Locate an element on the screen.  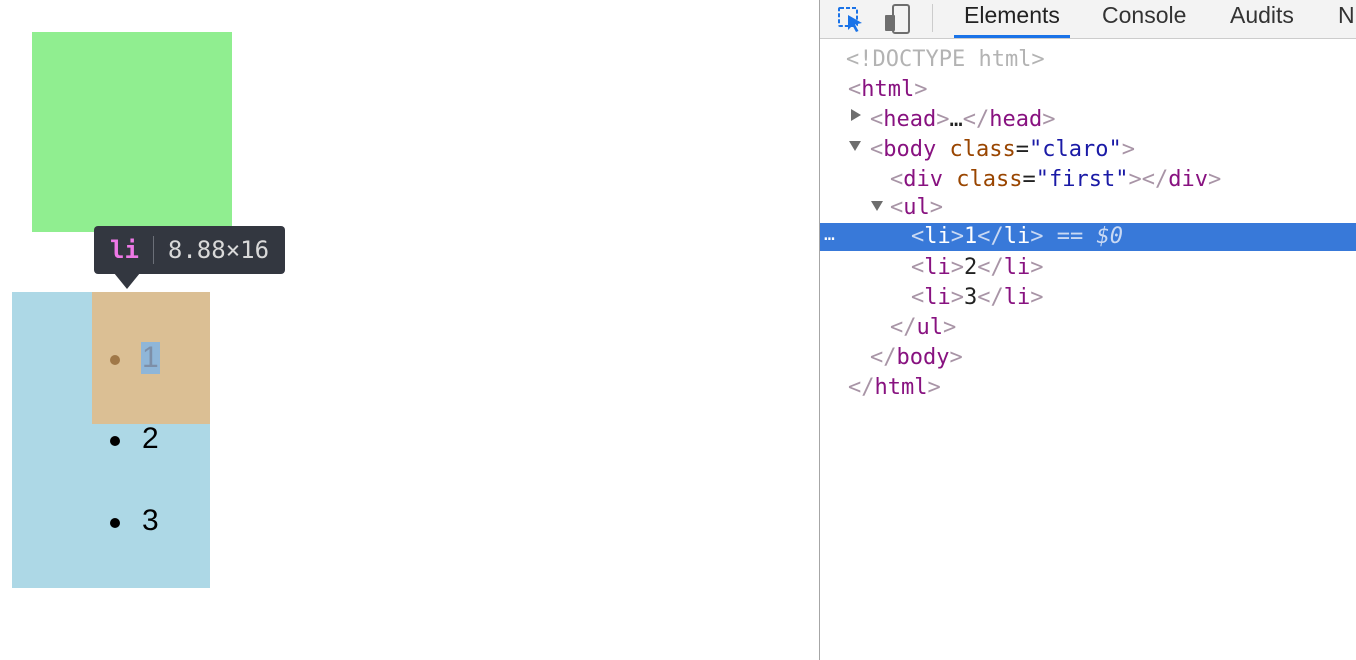
selected-node-marker: == $0 is located at coordinates (1089, 236).